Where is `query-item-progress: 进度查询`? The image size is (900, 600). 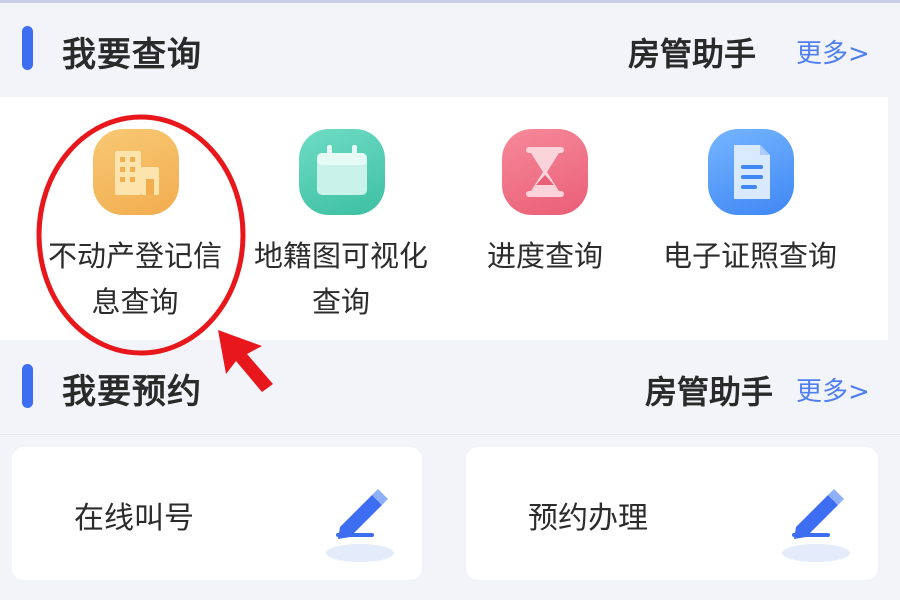
query-item-progress: 进度查询 is located at coordinates (545, 218).